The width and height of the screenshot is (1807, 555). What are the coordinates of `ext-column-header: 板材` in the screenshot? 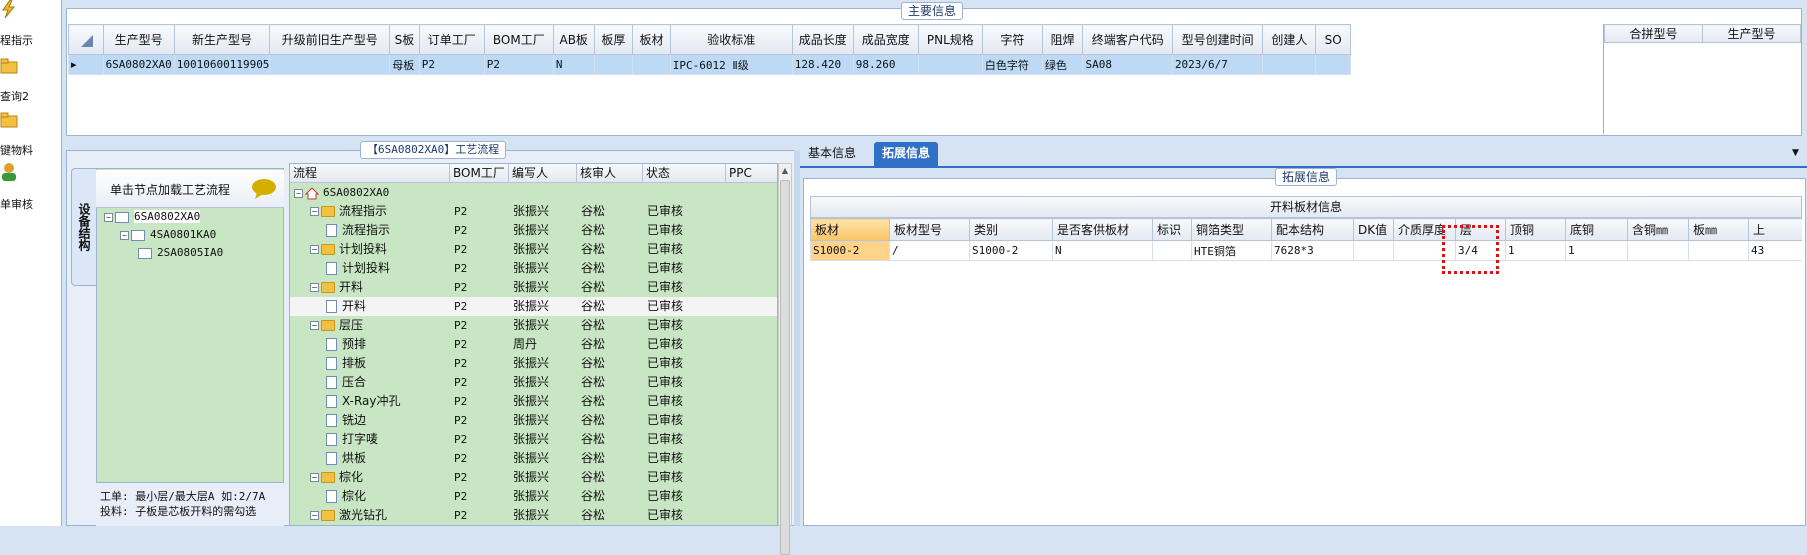 It's located at (850, 229).